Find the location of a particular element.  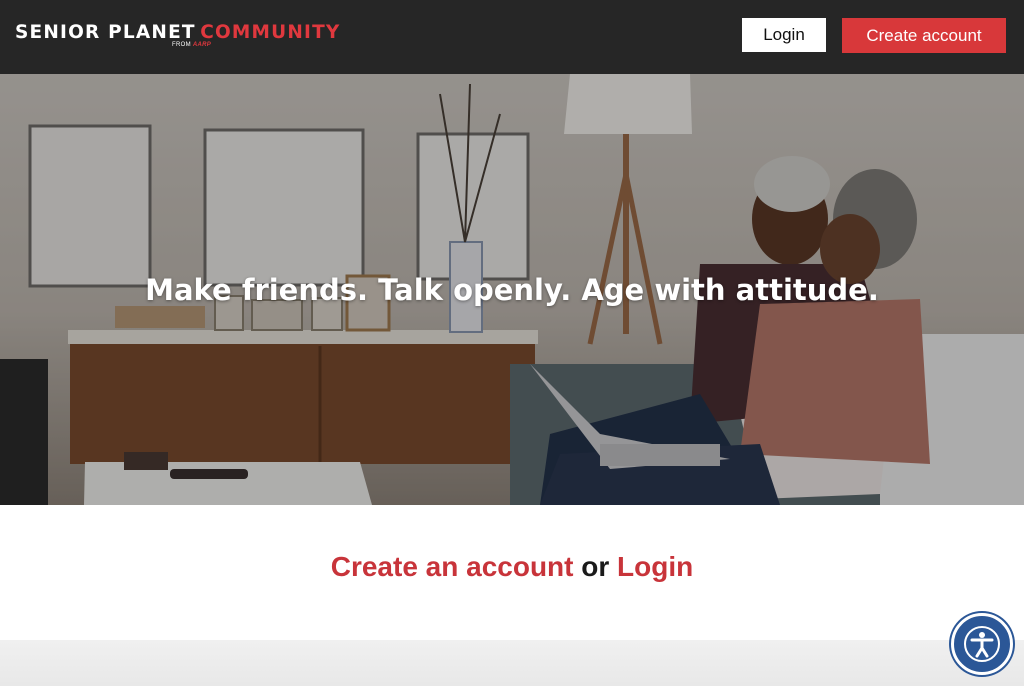

accessibility-button is located at coordinates (982, 644).